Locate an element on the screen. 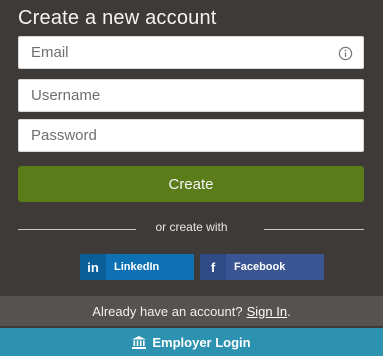 The height and width of the screenshot is (356, 383). linkedin-label: LinkedIn is located at coordinates (137, 267).